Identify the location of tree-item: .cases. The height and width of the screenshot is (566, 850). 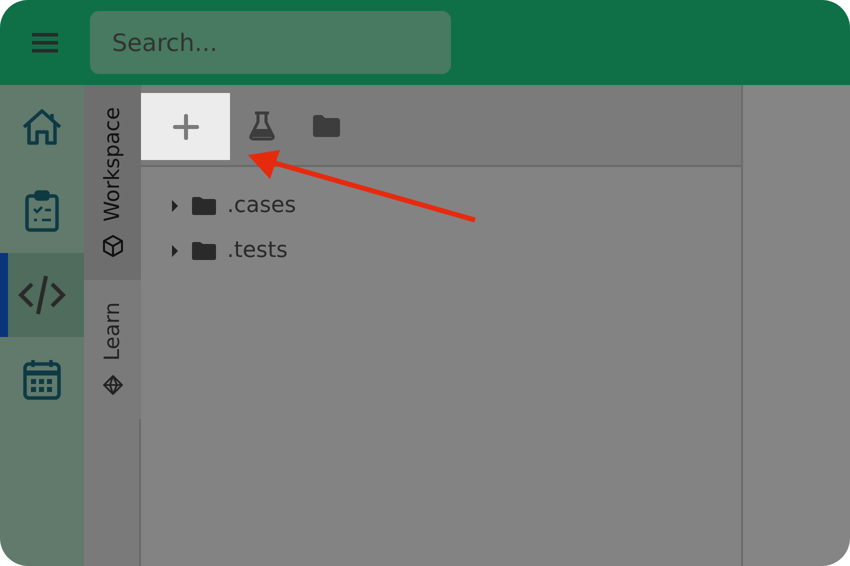
(261, 205).